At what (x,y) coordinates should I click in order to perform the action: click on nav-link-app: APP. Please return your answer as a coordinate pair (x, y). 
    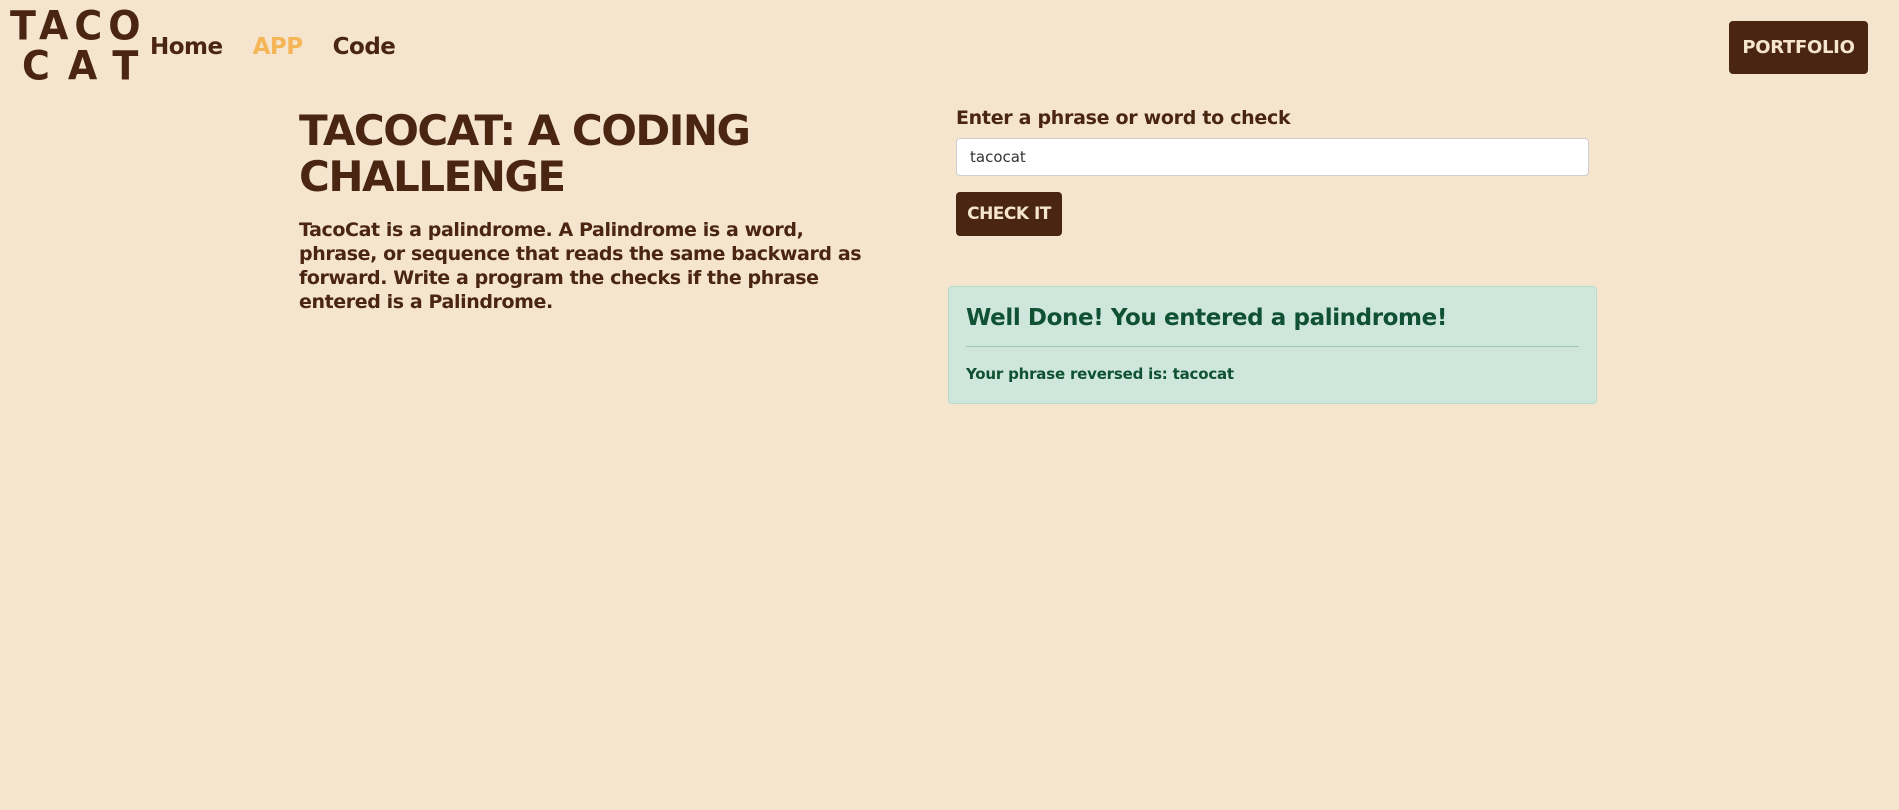
    Looking at the image, I should click on (278, 47).